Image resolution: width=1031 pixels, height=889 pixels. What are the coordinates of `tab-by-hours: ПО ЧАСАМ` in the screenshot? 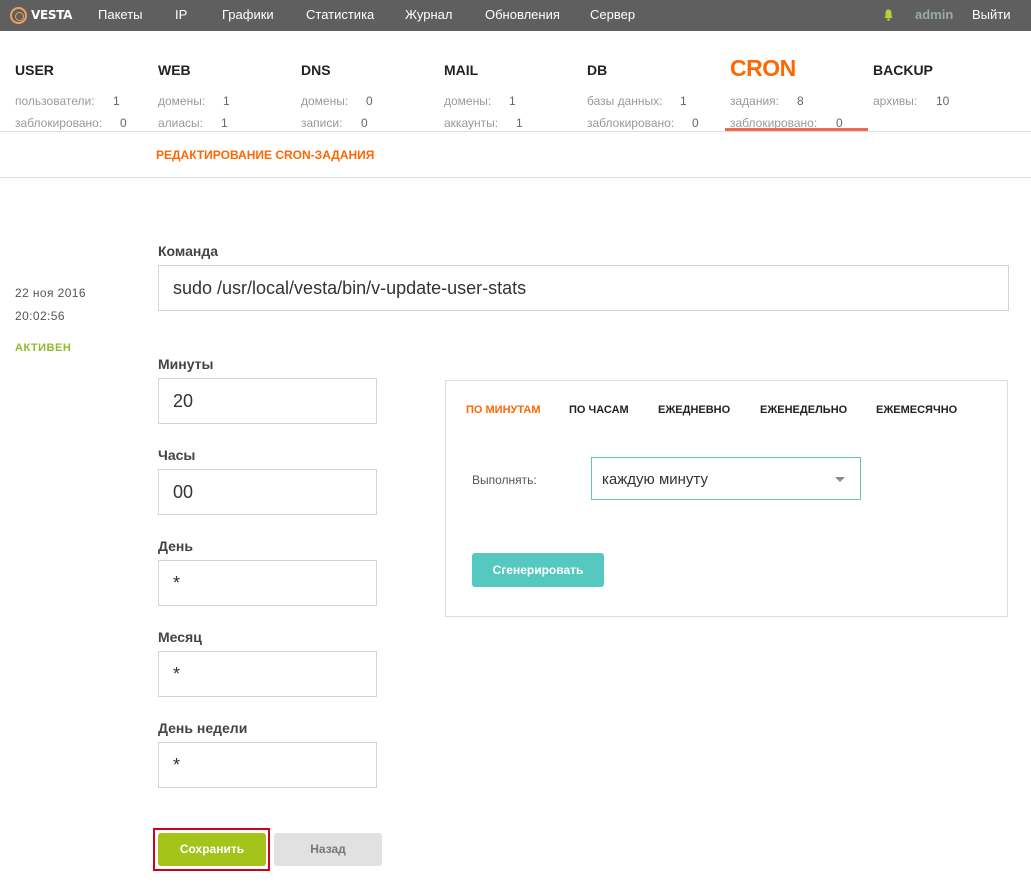 It's located at (599, 410).